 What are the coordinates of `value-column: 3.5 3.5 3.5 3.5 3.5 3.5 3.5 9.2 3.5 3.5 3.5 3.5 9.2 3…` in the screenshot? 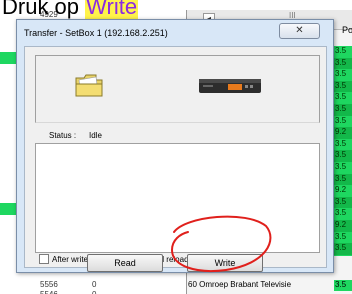 It's located at (343, 151).